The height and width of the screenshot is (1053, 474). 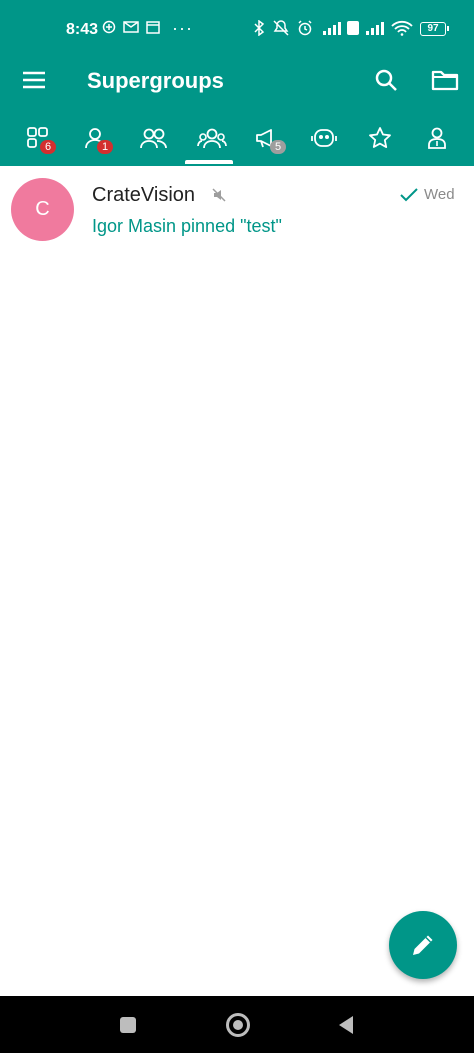 I want to click on more-notifications: ···, so click(x=182, y=28).